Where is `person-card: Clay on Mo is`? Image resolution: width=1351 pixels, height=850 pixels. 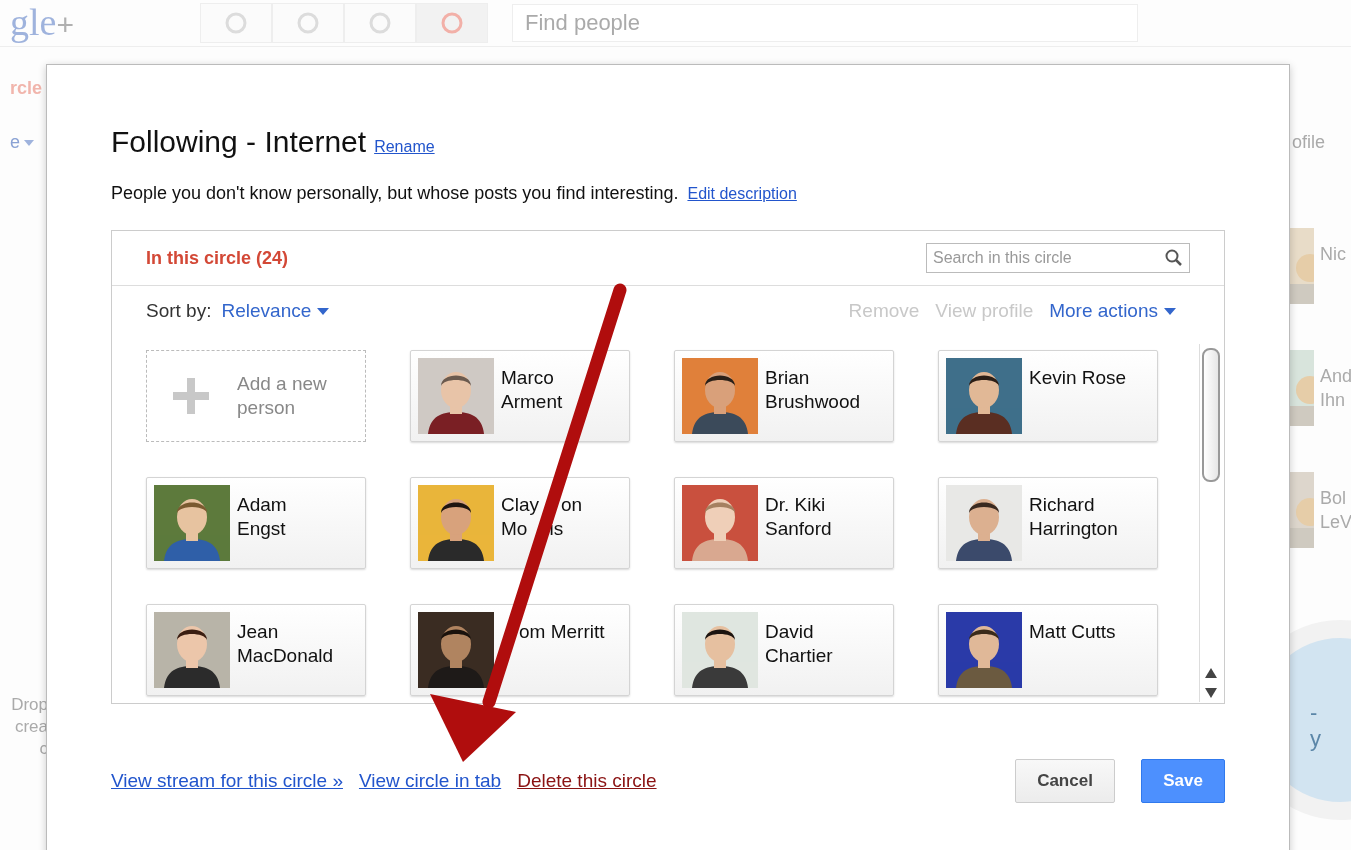 person-card: Clay on Mo is is located at coordinates (520, 523).